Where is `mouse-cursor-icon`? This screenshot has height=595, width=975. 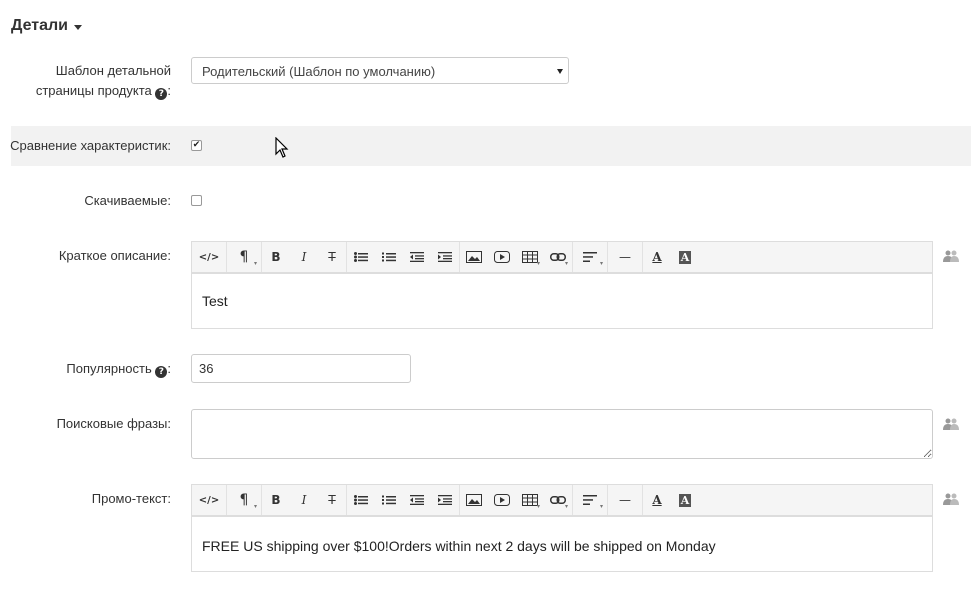 mouse-cursor-icon is located at coordinates (282, 147).